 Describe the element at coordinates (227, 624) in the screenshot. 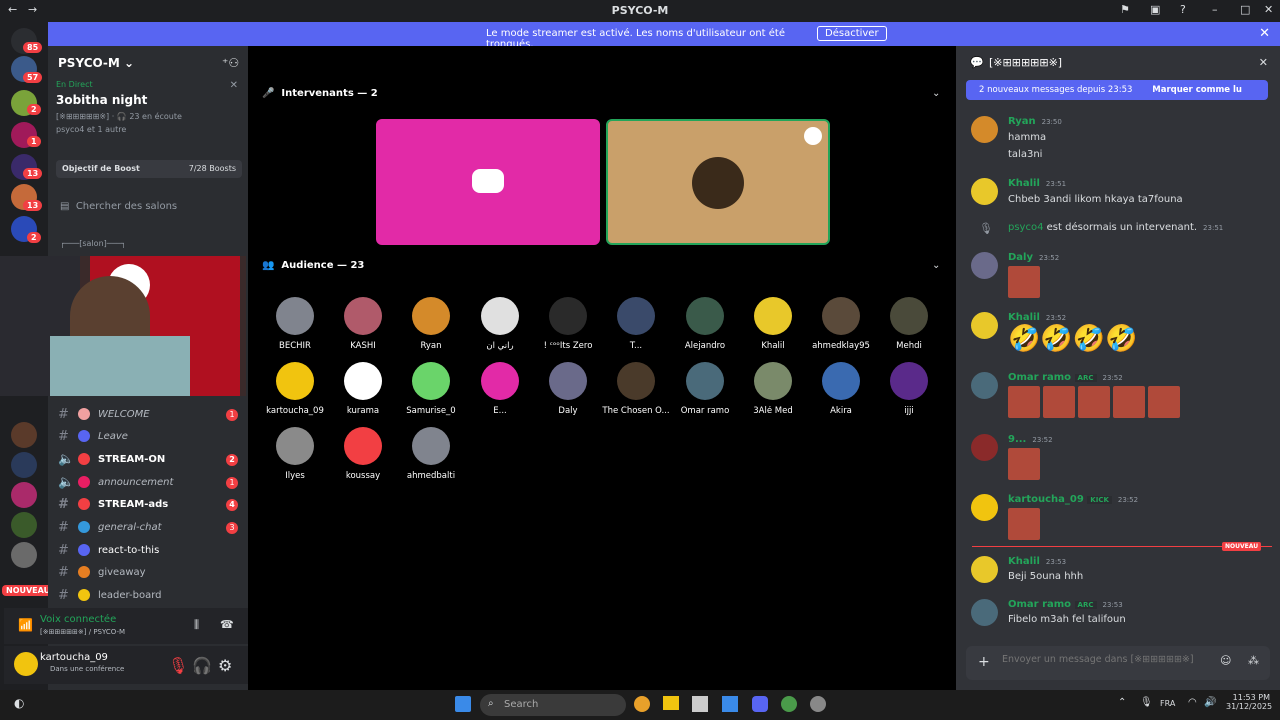

I see `disconnect-icon: ☎` at that location.